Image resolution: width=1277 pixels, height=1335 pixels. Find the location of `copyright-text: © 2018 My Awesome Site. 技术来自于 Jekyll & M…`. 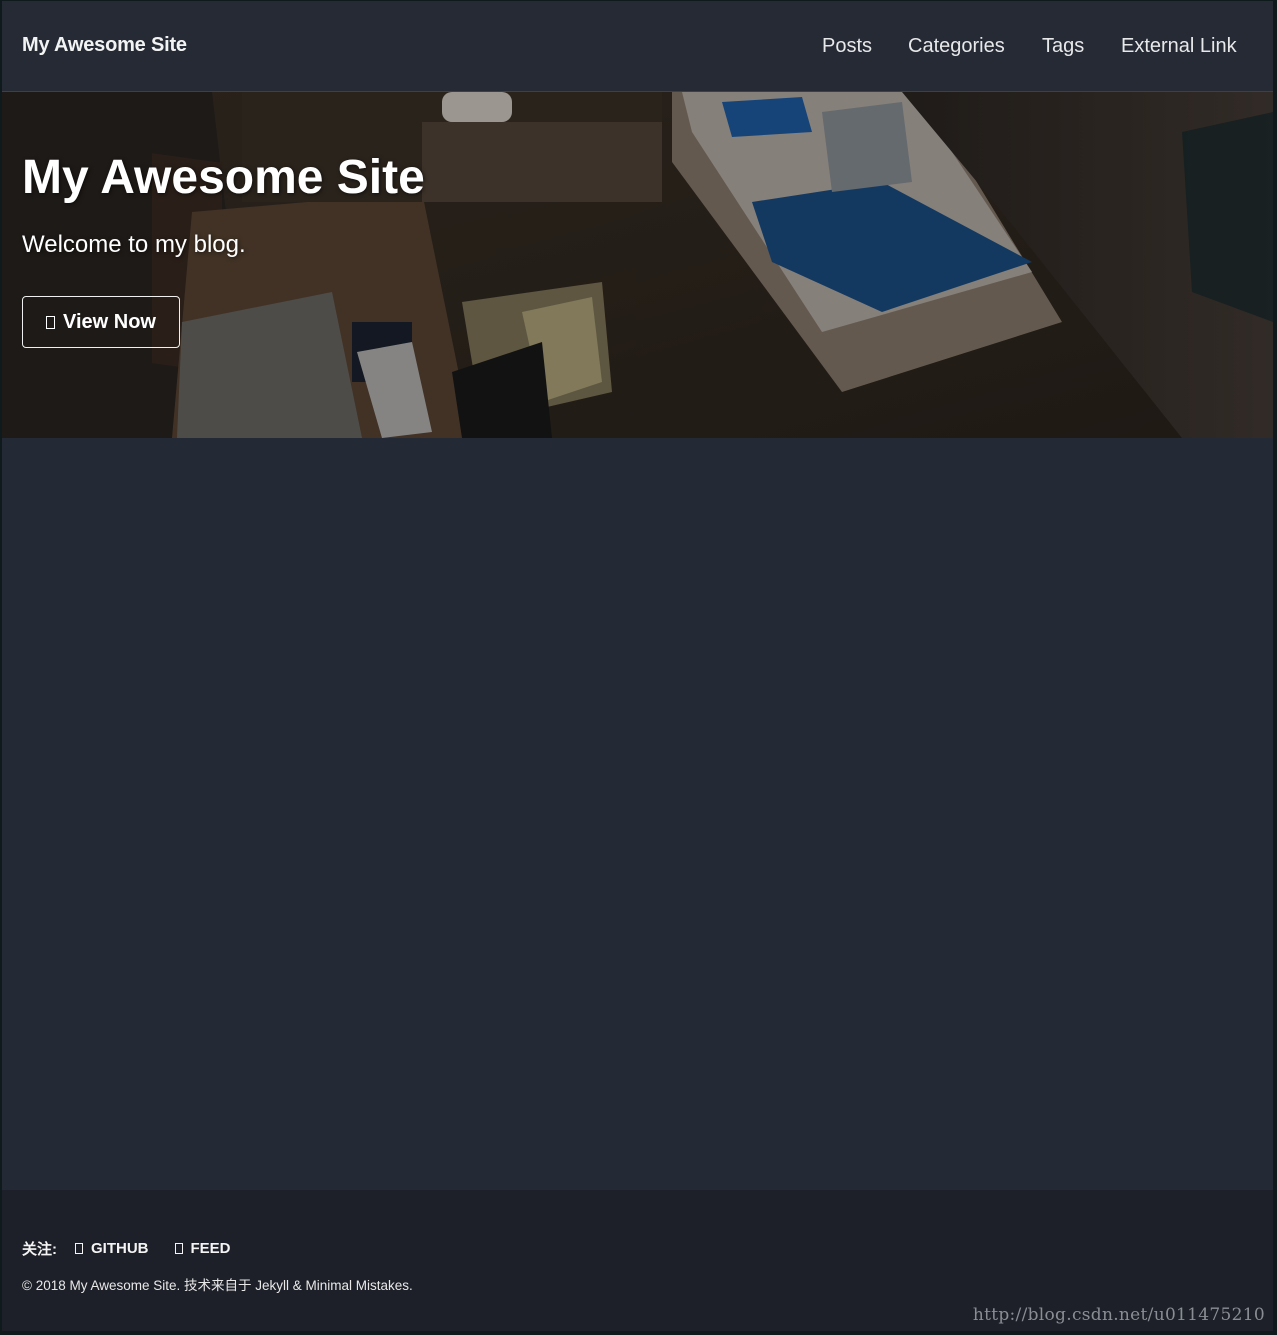

copyright-text: © 2018 My Awesome Site. 技术来自于 Jekyll & M… is located at coordinates (217, 1285).